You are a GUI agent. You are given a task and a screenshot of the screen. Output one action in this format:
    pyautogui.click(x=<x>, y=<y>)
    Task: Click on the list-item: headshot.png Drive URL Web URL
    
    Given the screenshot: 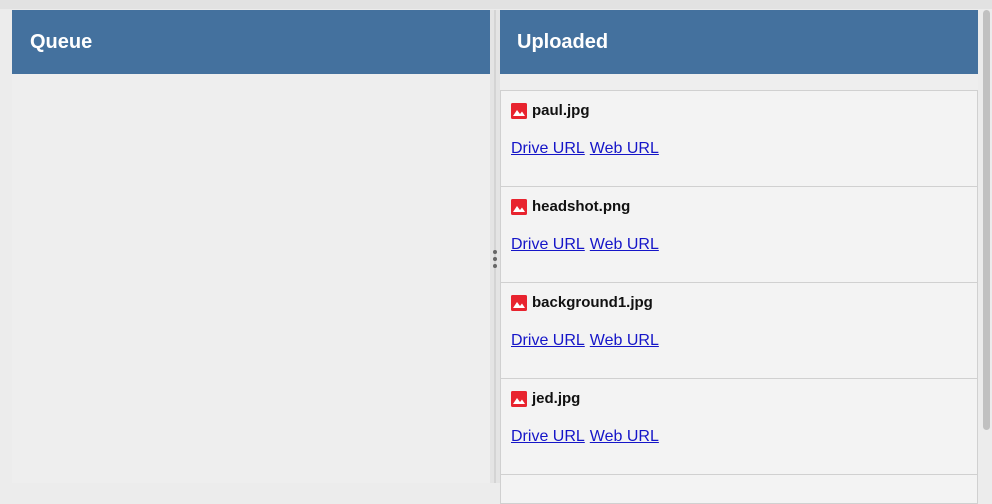 What is the action you would take?
    pyautogui.click(x=739, y=234)
    